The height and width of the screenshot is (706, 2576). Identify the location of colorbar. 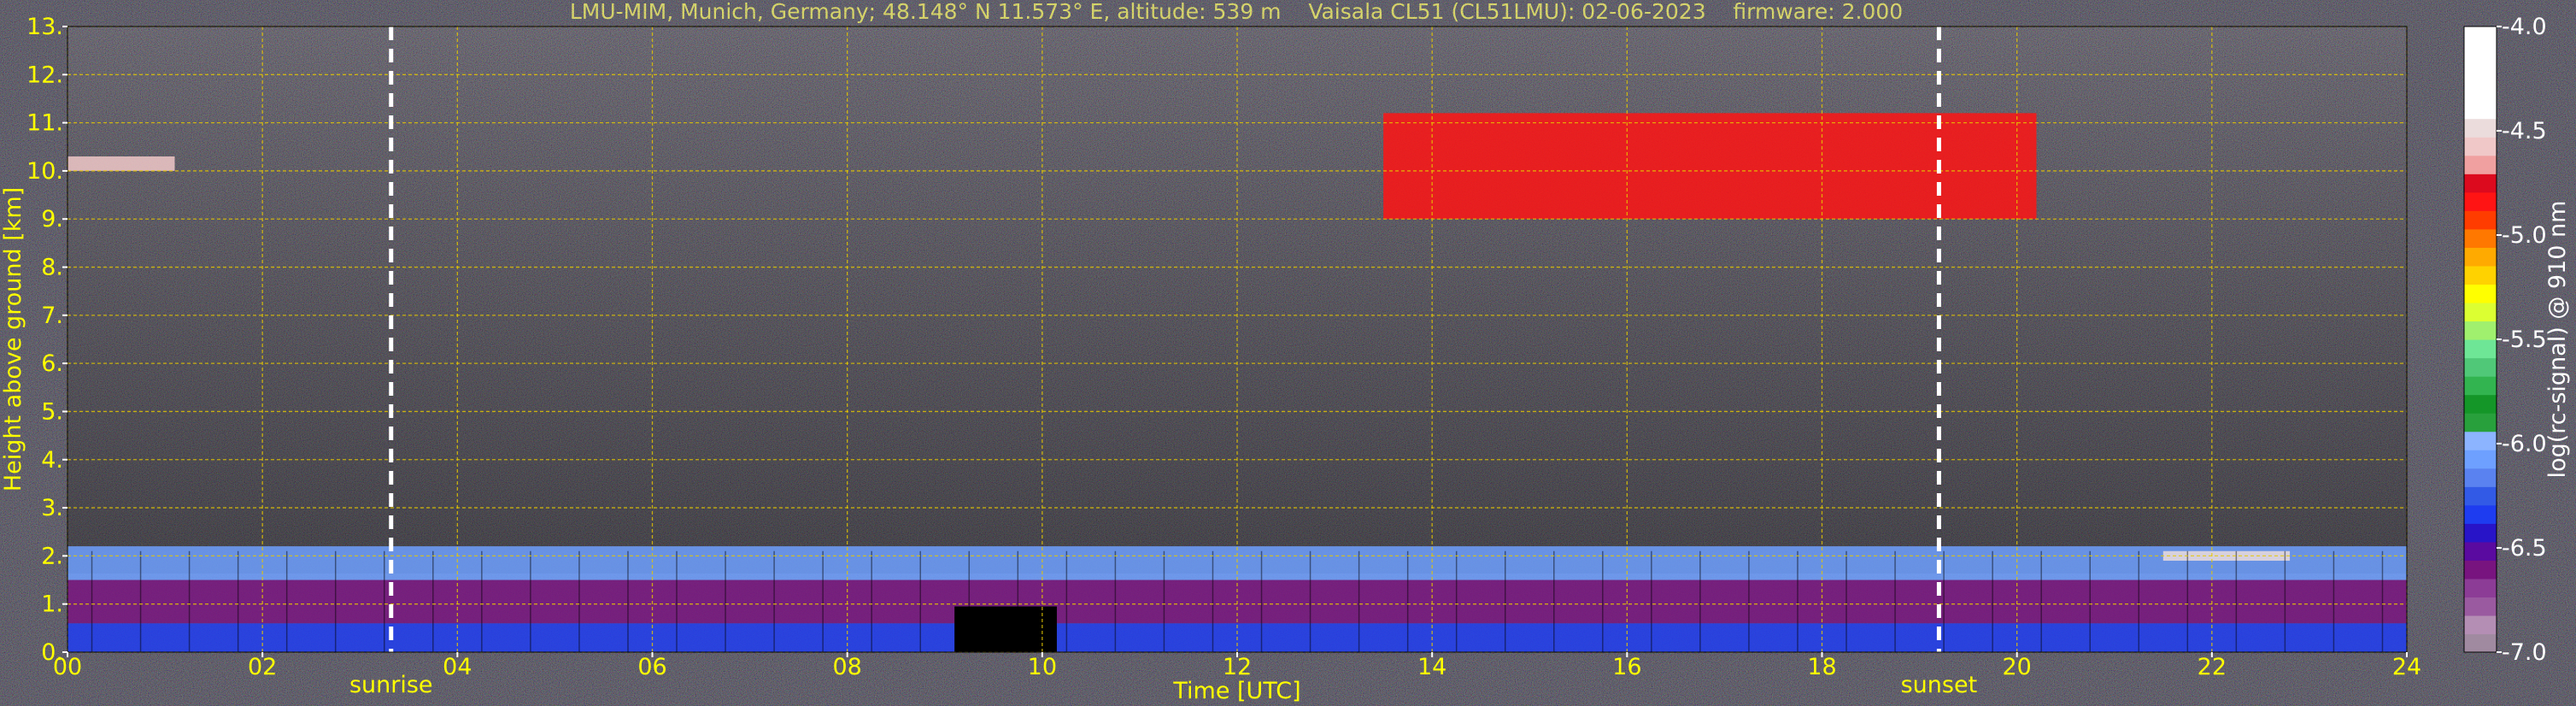
(2480, 339).